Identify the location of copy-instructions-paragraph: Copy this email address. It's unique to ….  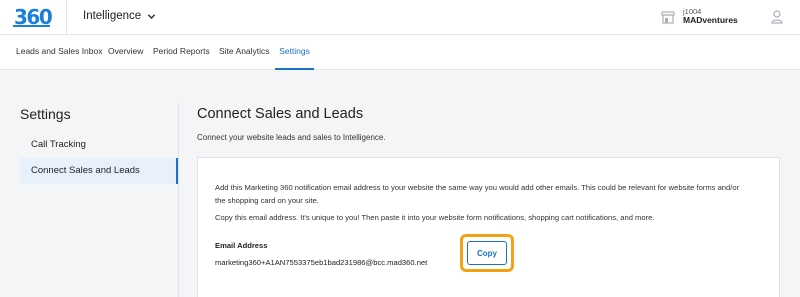
(435, 217).